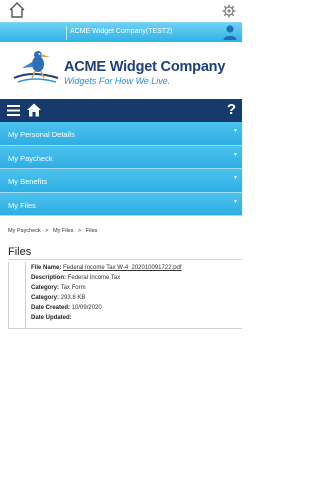 This screenshot has height=500, width=320. What do you see at coordinates (94, 278) in the screenshot?
I see `description-value: Federal Income Tax` at bounding box center [94, 278].